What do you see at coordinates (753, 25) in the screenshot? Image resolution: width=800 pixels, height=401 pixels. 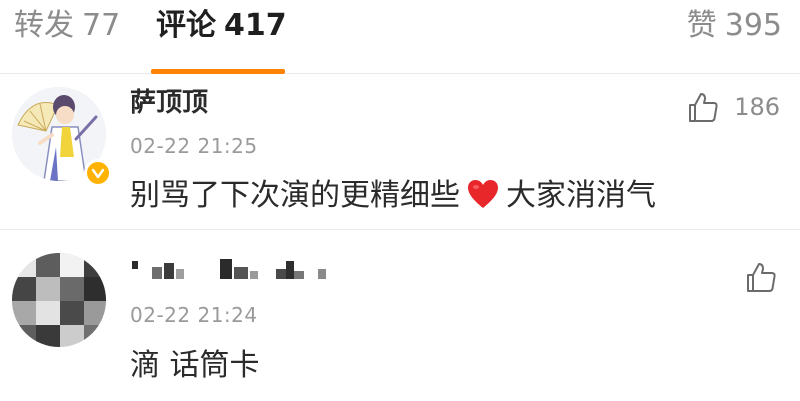 I see `tab-likes-count: 395` at bounding box center [753, 25].